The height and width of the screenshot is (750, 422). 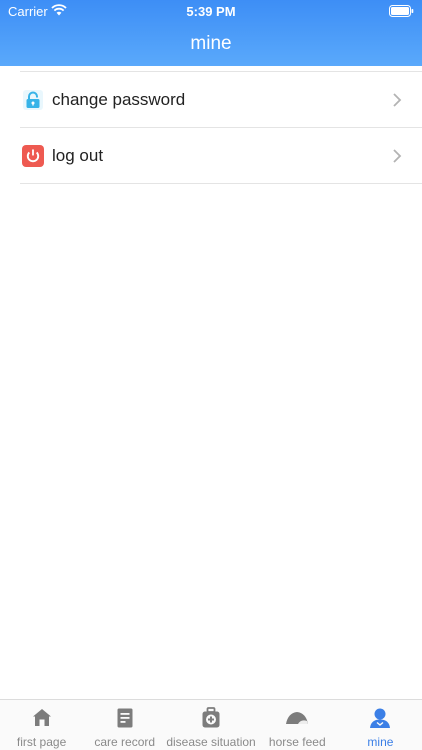 I want to click on tab-label: care record, so click(x=125, y=742).